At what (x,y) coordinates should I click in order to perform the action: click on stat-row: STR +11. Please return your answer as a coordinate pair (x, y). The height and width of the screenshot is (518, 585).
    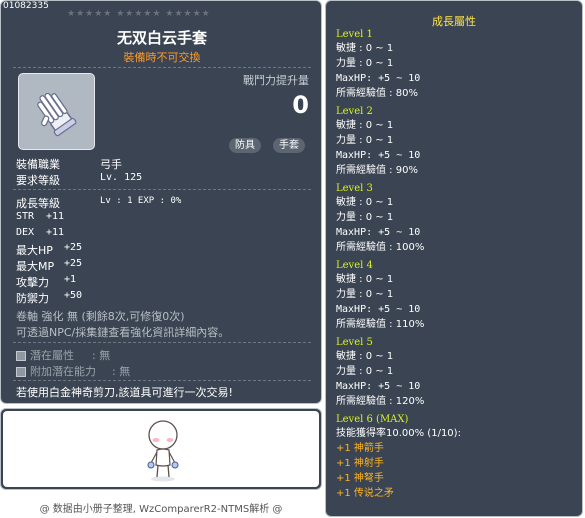
    Looking at the image, I should click on (40, 216).